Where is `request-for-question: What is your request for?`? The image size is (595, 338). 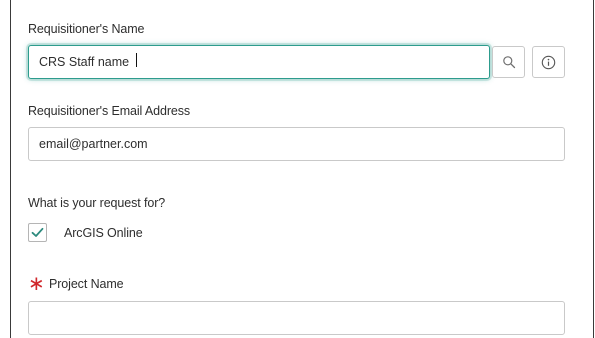 request-for-question: What is your request for? is located at coordinates (97, 203).